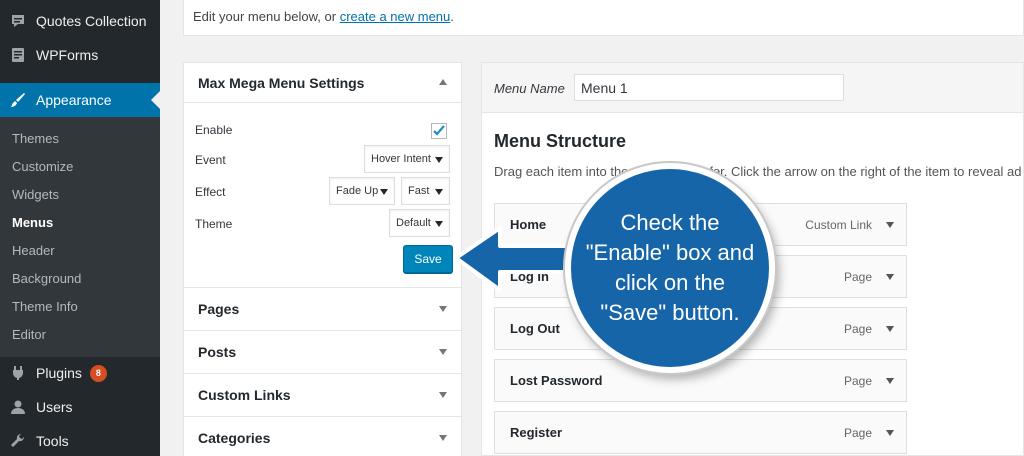 Image resolution: width=1024 pixels, height=456 pixels. Describe the element at coordinates (91, 21) in the screenshot. I see `sidebar-item-label: Quotes Collection` at that location.